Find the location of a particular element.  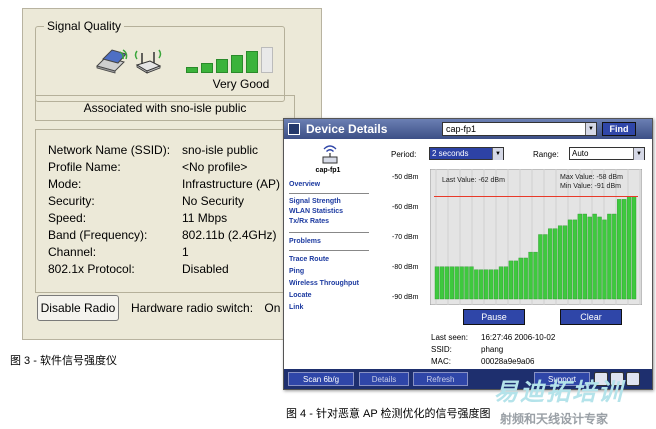

detail-label: Channel: is located at coordinates (72, 252).